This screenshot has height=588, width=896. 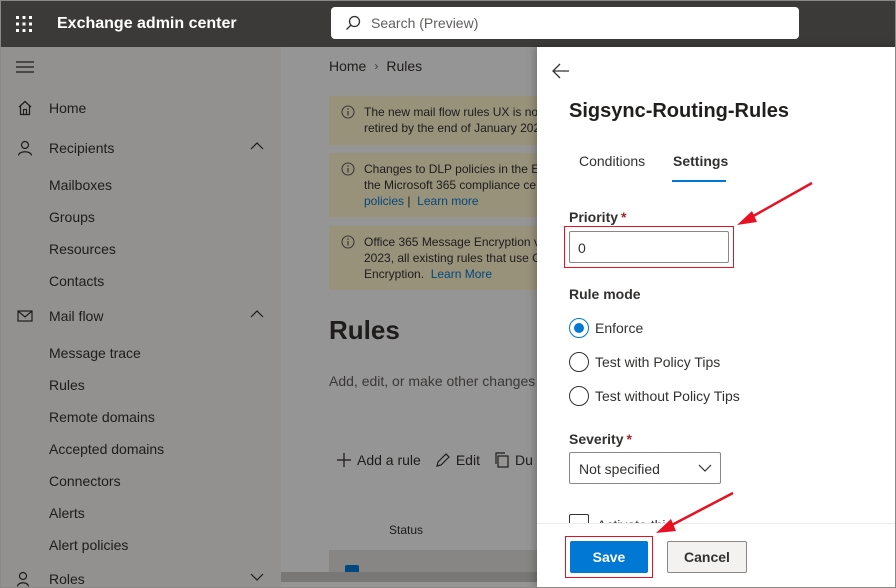 I want to click on panel-footer: Save Cancel, so click(x=716, y=555).